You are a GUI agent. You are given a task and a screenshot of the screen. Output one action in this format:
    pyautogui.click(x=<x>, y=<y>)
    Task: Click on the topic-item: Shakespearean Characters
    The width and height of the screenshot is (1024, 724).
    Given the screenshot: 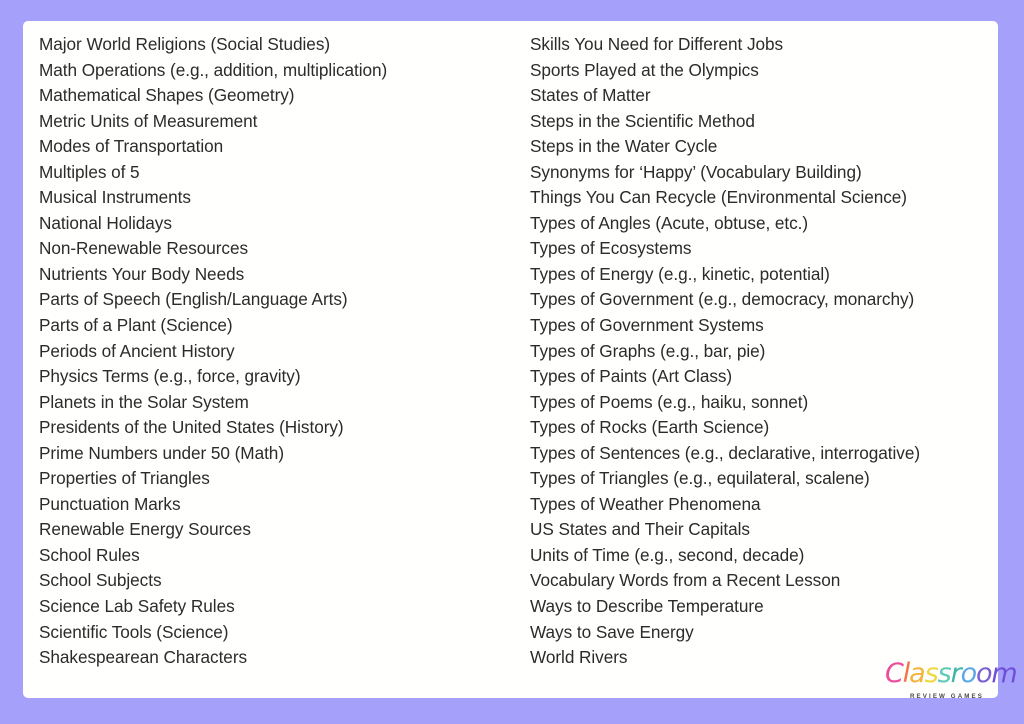 What is the action you would take?
    pyautogui.click(x=143, y=657)
    